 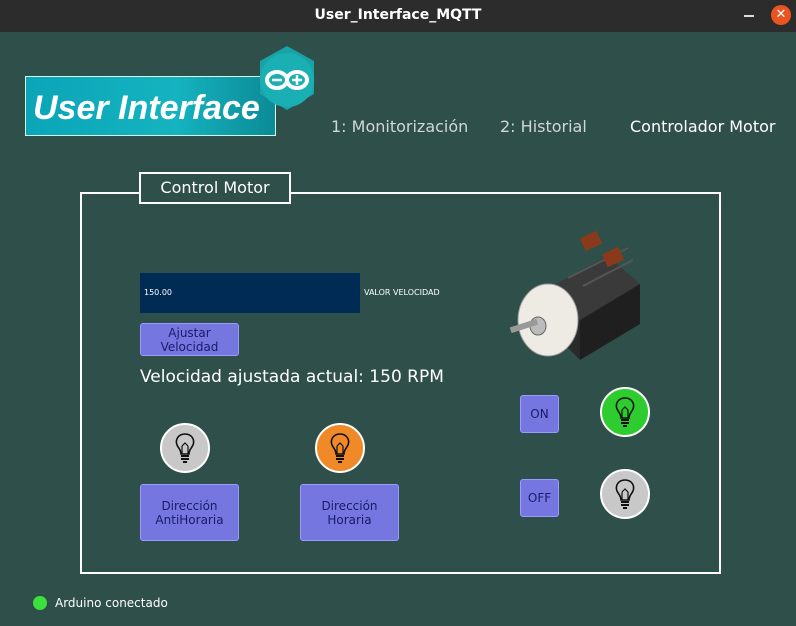 I want to click on connection-status-dot, so click(x=40, y=603).